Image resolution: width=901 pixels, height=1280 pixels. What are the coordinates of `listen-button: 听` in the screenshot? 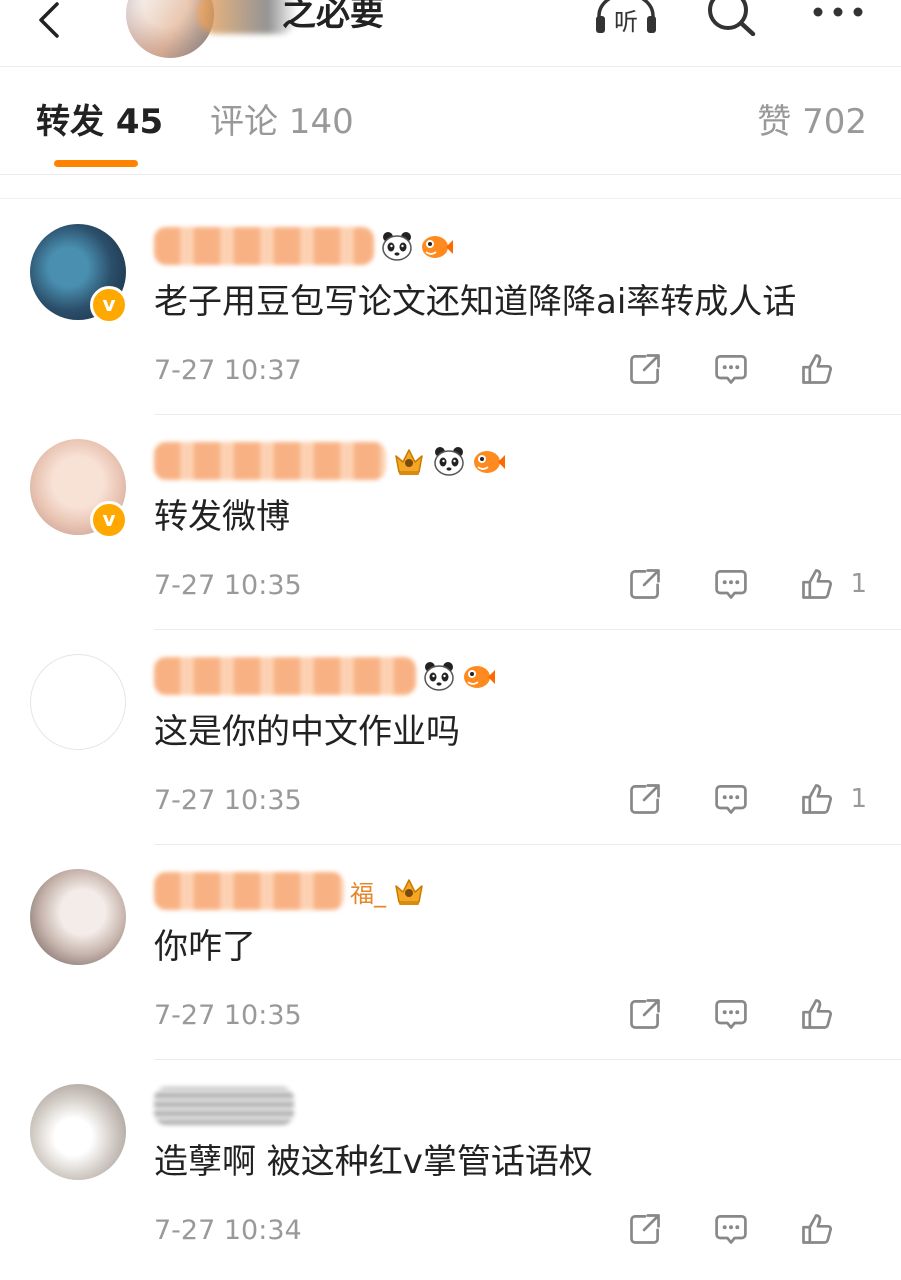 It's located at (626, 18).